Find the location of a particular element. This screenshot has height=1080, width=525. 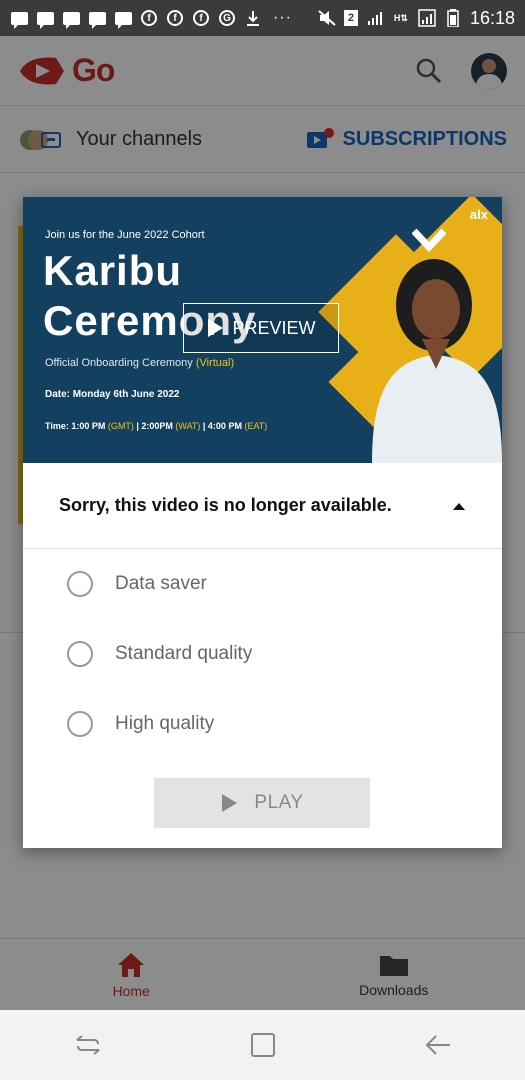

system-navigation-bar is located at coordinates (262, 1045).